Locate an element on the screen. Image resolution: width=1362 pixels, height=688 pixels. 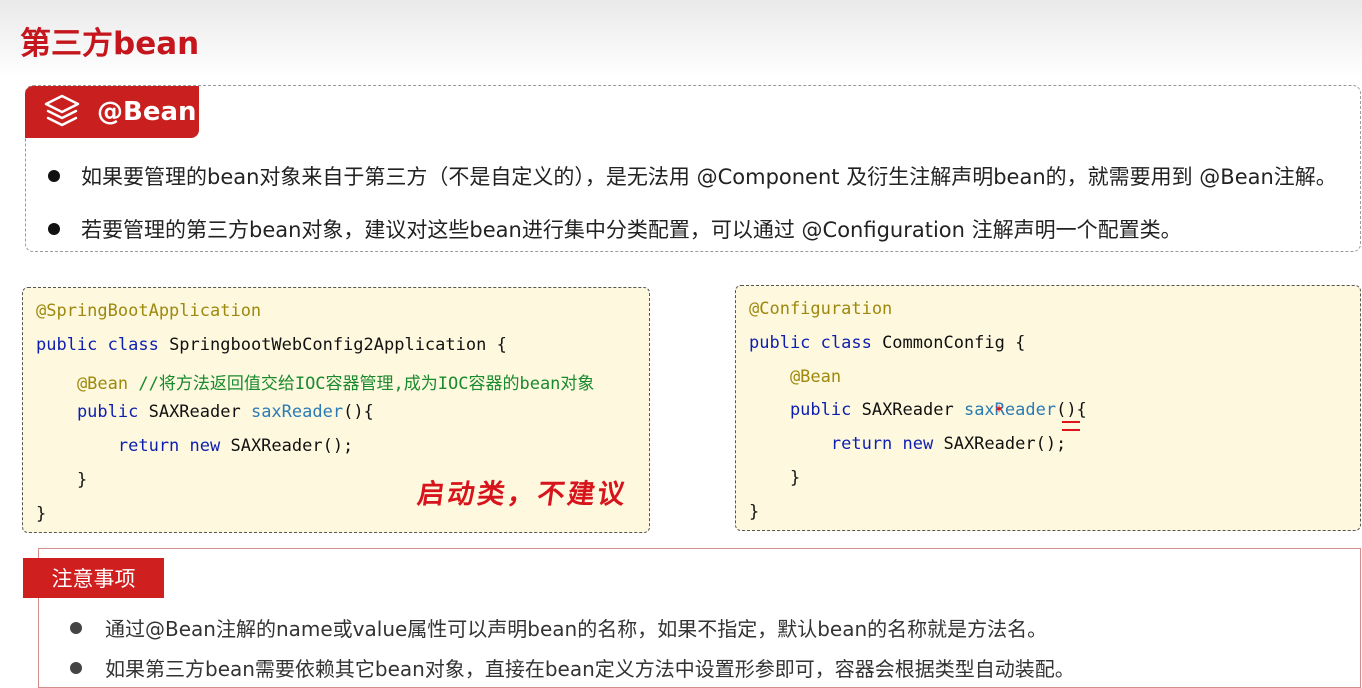
code-line: public class CommonConfig { is located at coordinates (887, 343).